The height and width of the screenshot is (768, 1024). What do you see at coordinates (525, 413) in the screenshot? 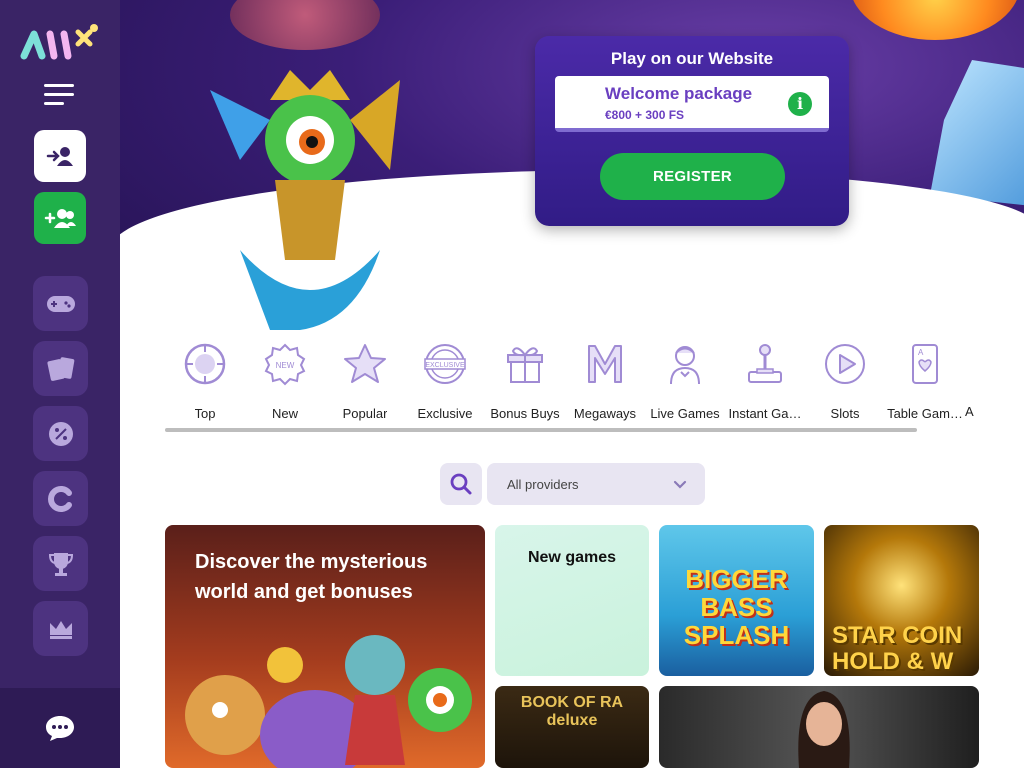
I see `category-label: Bonus Buys` at bounding box center [525, 413].